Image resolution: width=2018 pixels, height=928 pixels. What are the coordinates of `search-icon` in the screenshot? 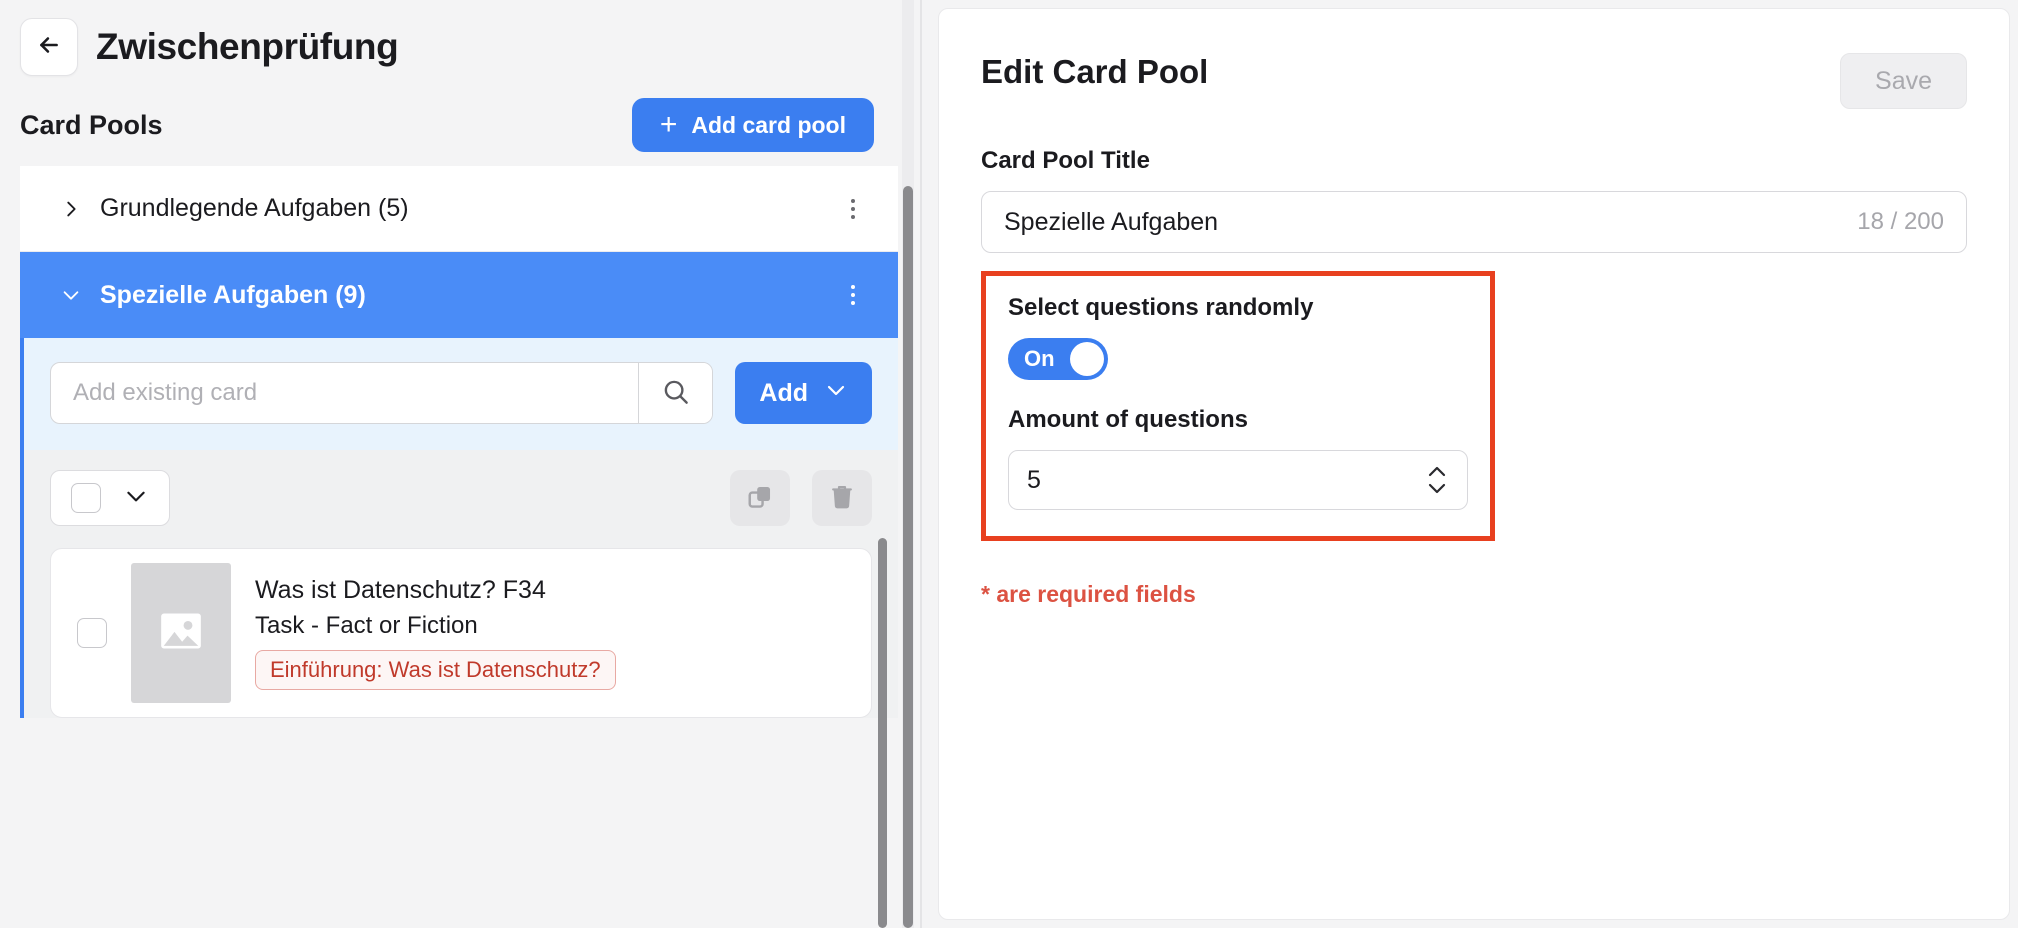 It's located at (676, 393).